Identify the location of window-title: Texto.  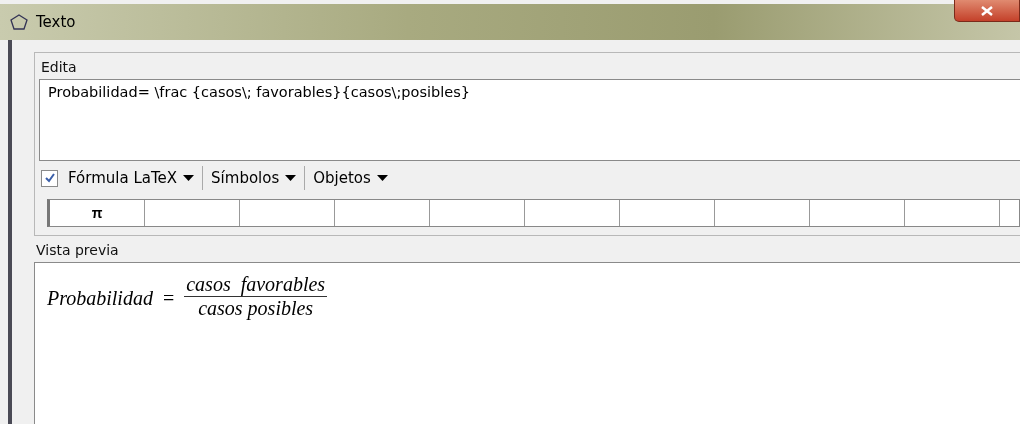
(56, 22).